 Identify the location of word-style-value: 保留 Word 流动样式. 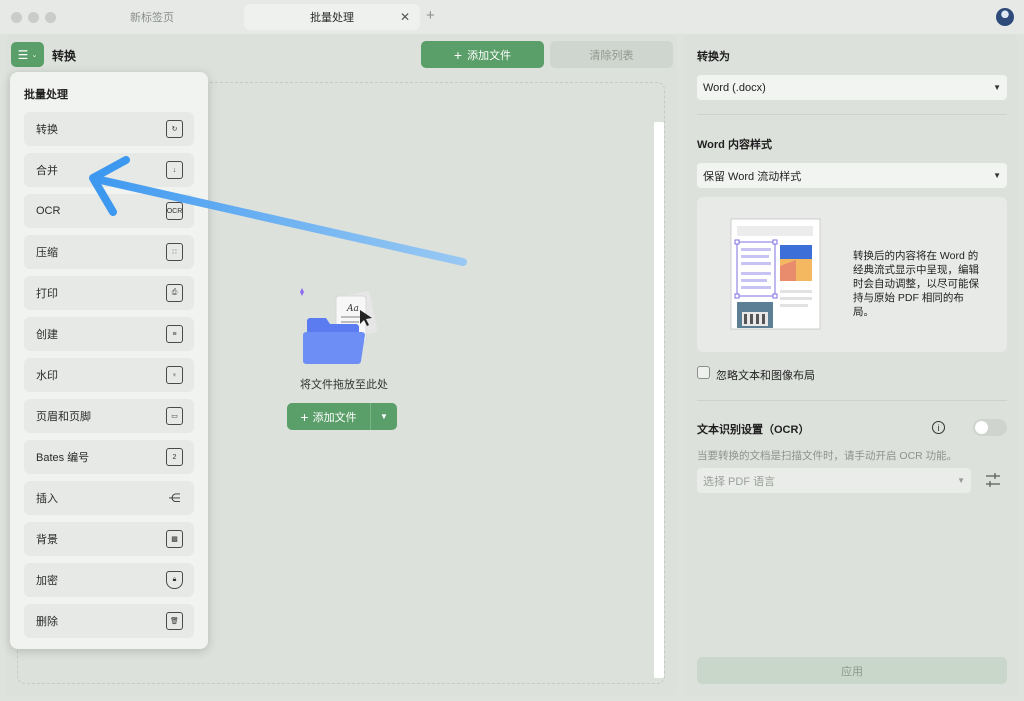
(752, 176).